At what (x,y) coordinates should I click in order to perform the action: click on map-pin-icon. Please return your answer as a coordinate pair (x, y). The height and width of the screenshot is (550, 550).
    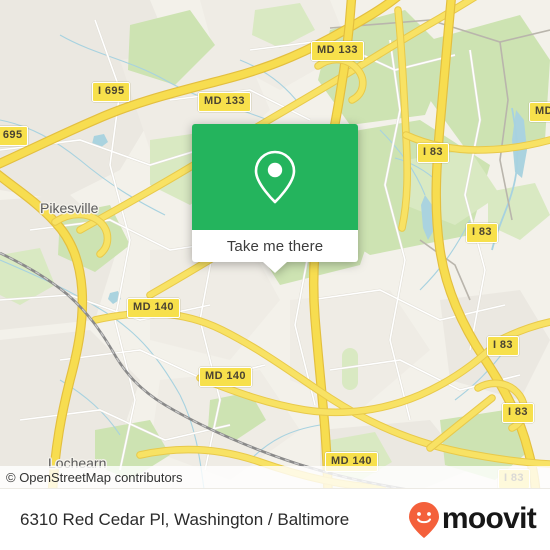
    Looking at the image, I should click on (275, 177).